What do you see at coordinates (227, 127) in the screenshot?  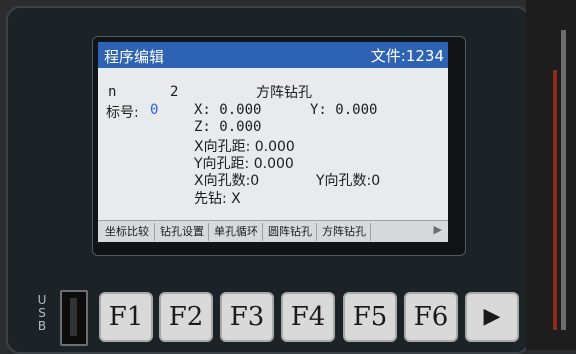 I see `z-coordinate: Z: 0.000` at bounding box center [227, 127].